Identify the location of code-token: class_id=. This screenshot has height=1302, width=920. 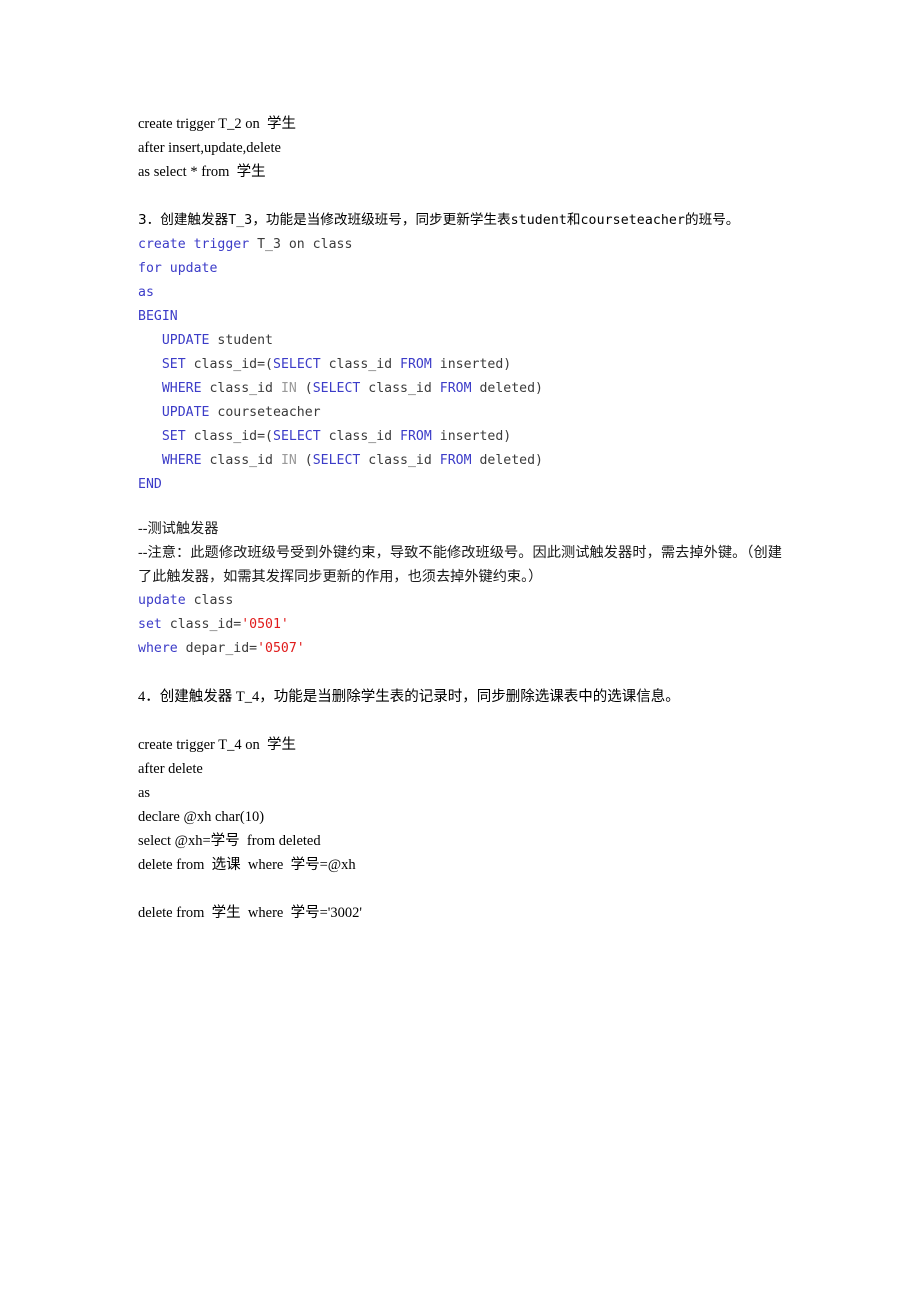
(201, 624).